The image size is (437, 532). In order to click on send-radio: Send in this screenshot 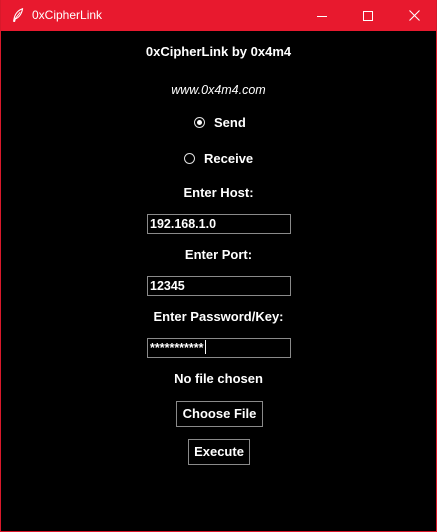, I will do `click(220, 122)`.